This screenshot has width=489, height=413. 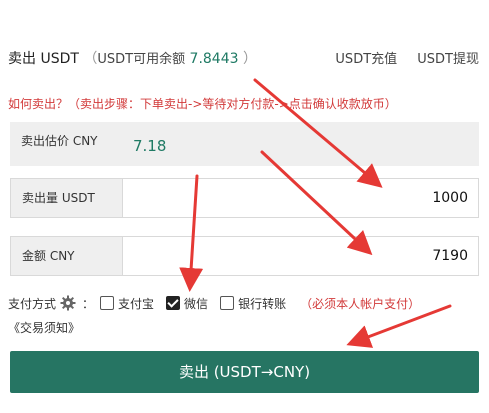 I want to click on total-cny-row: 金额 CNY 7190, so click(x=244, y=256).